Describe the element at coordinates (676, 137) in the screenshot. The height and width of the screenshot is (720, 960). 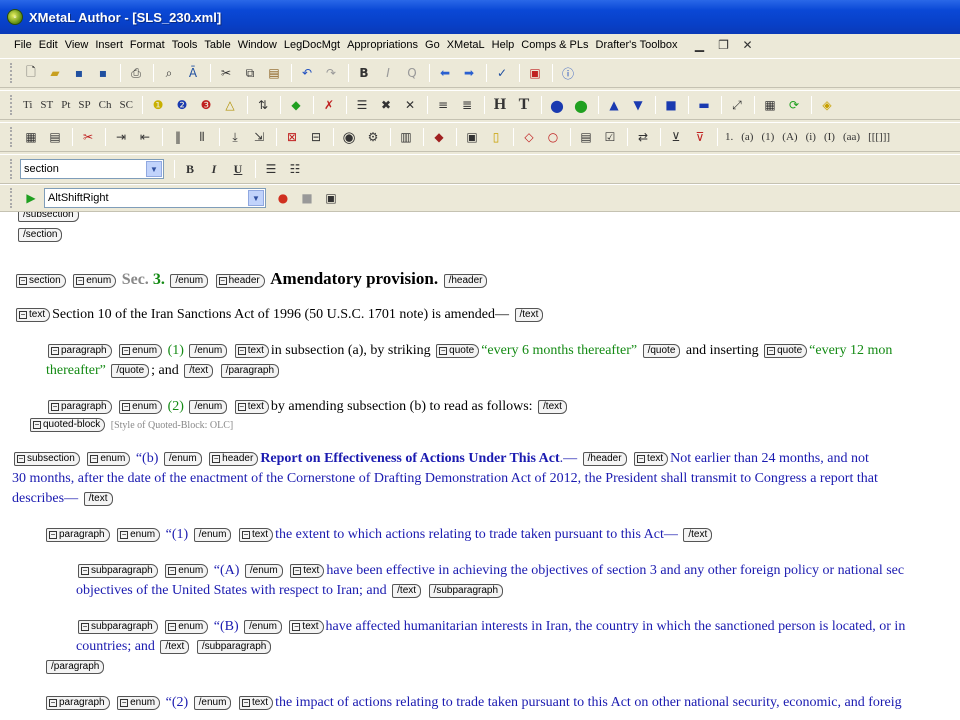
I see `filter-icon: ⊻` at that location.